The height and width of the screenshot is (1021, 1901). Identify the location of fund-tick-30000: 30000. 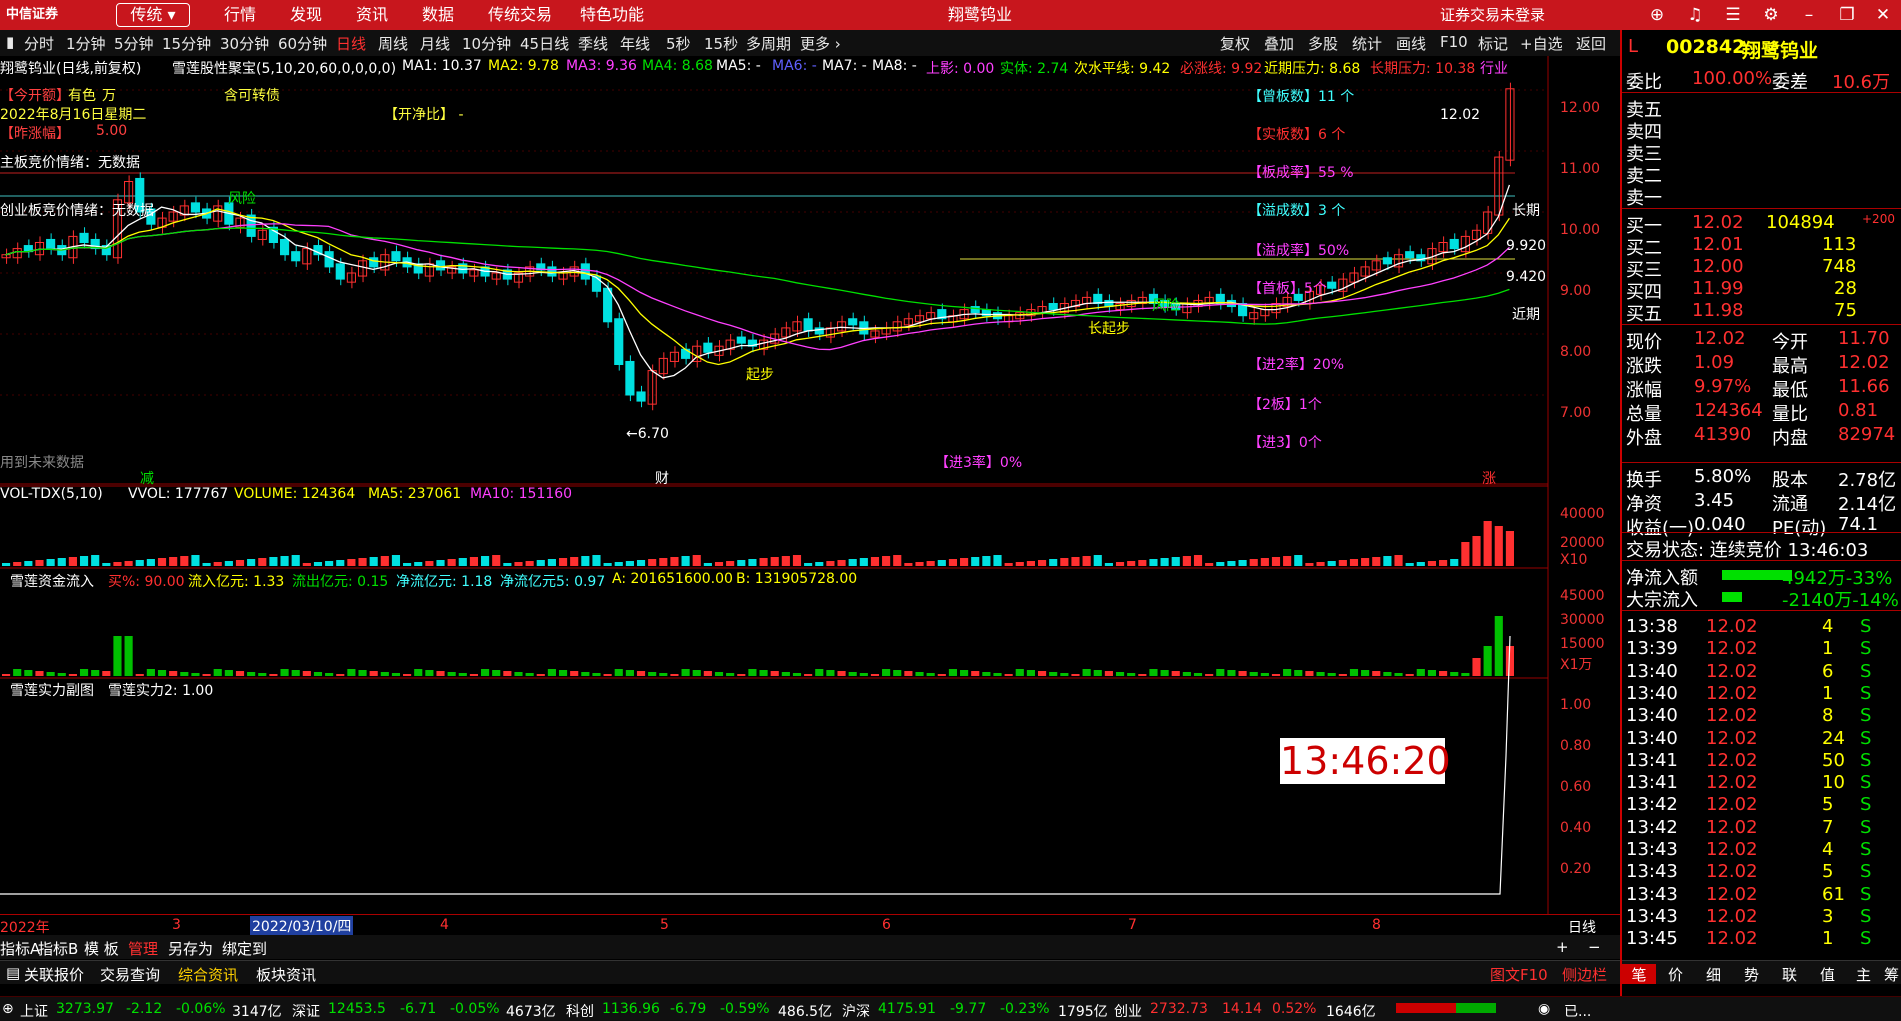
(1582, 620).